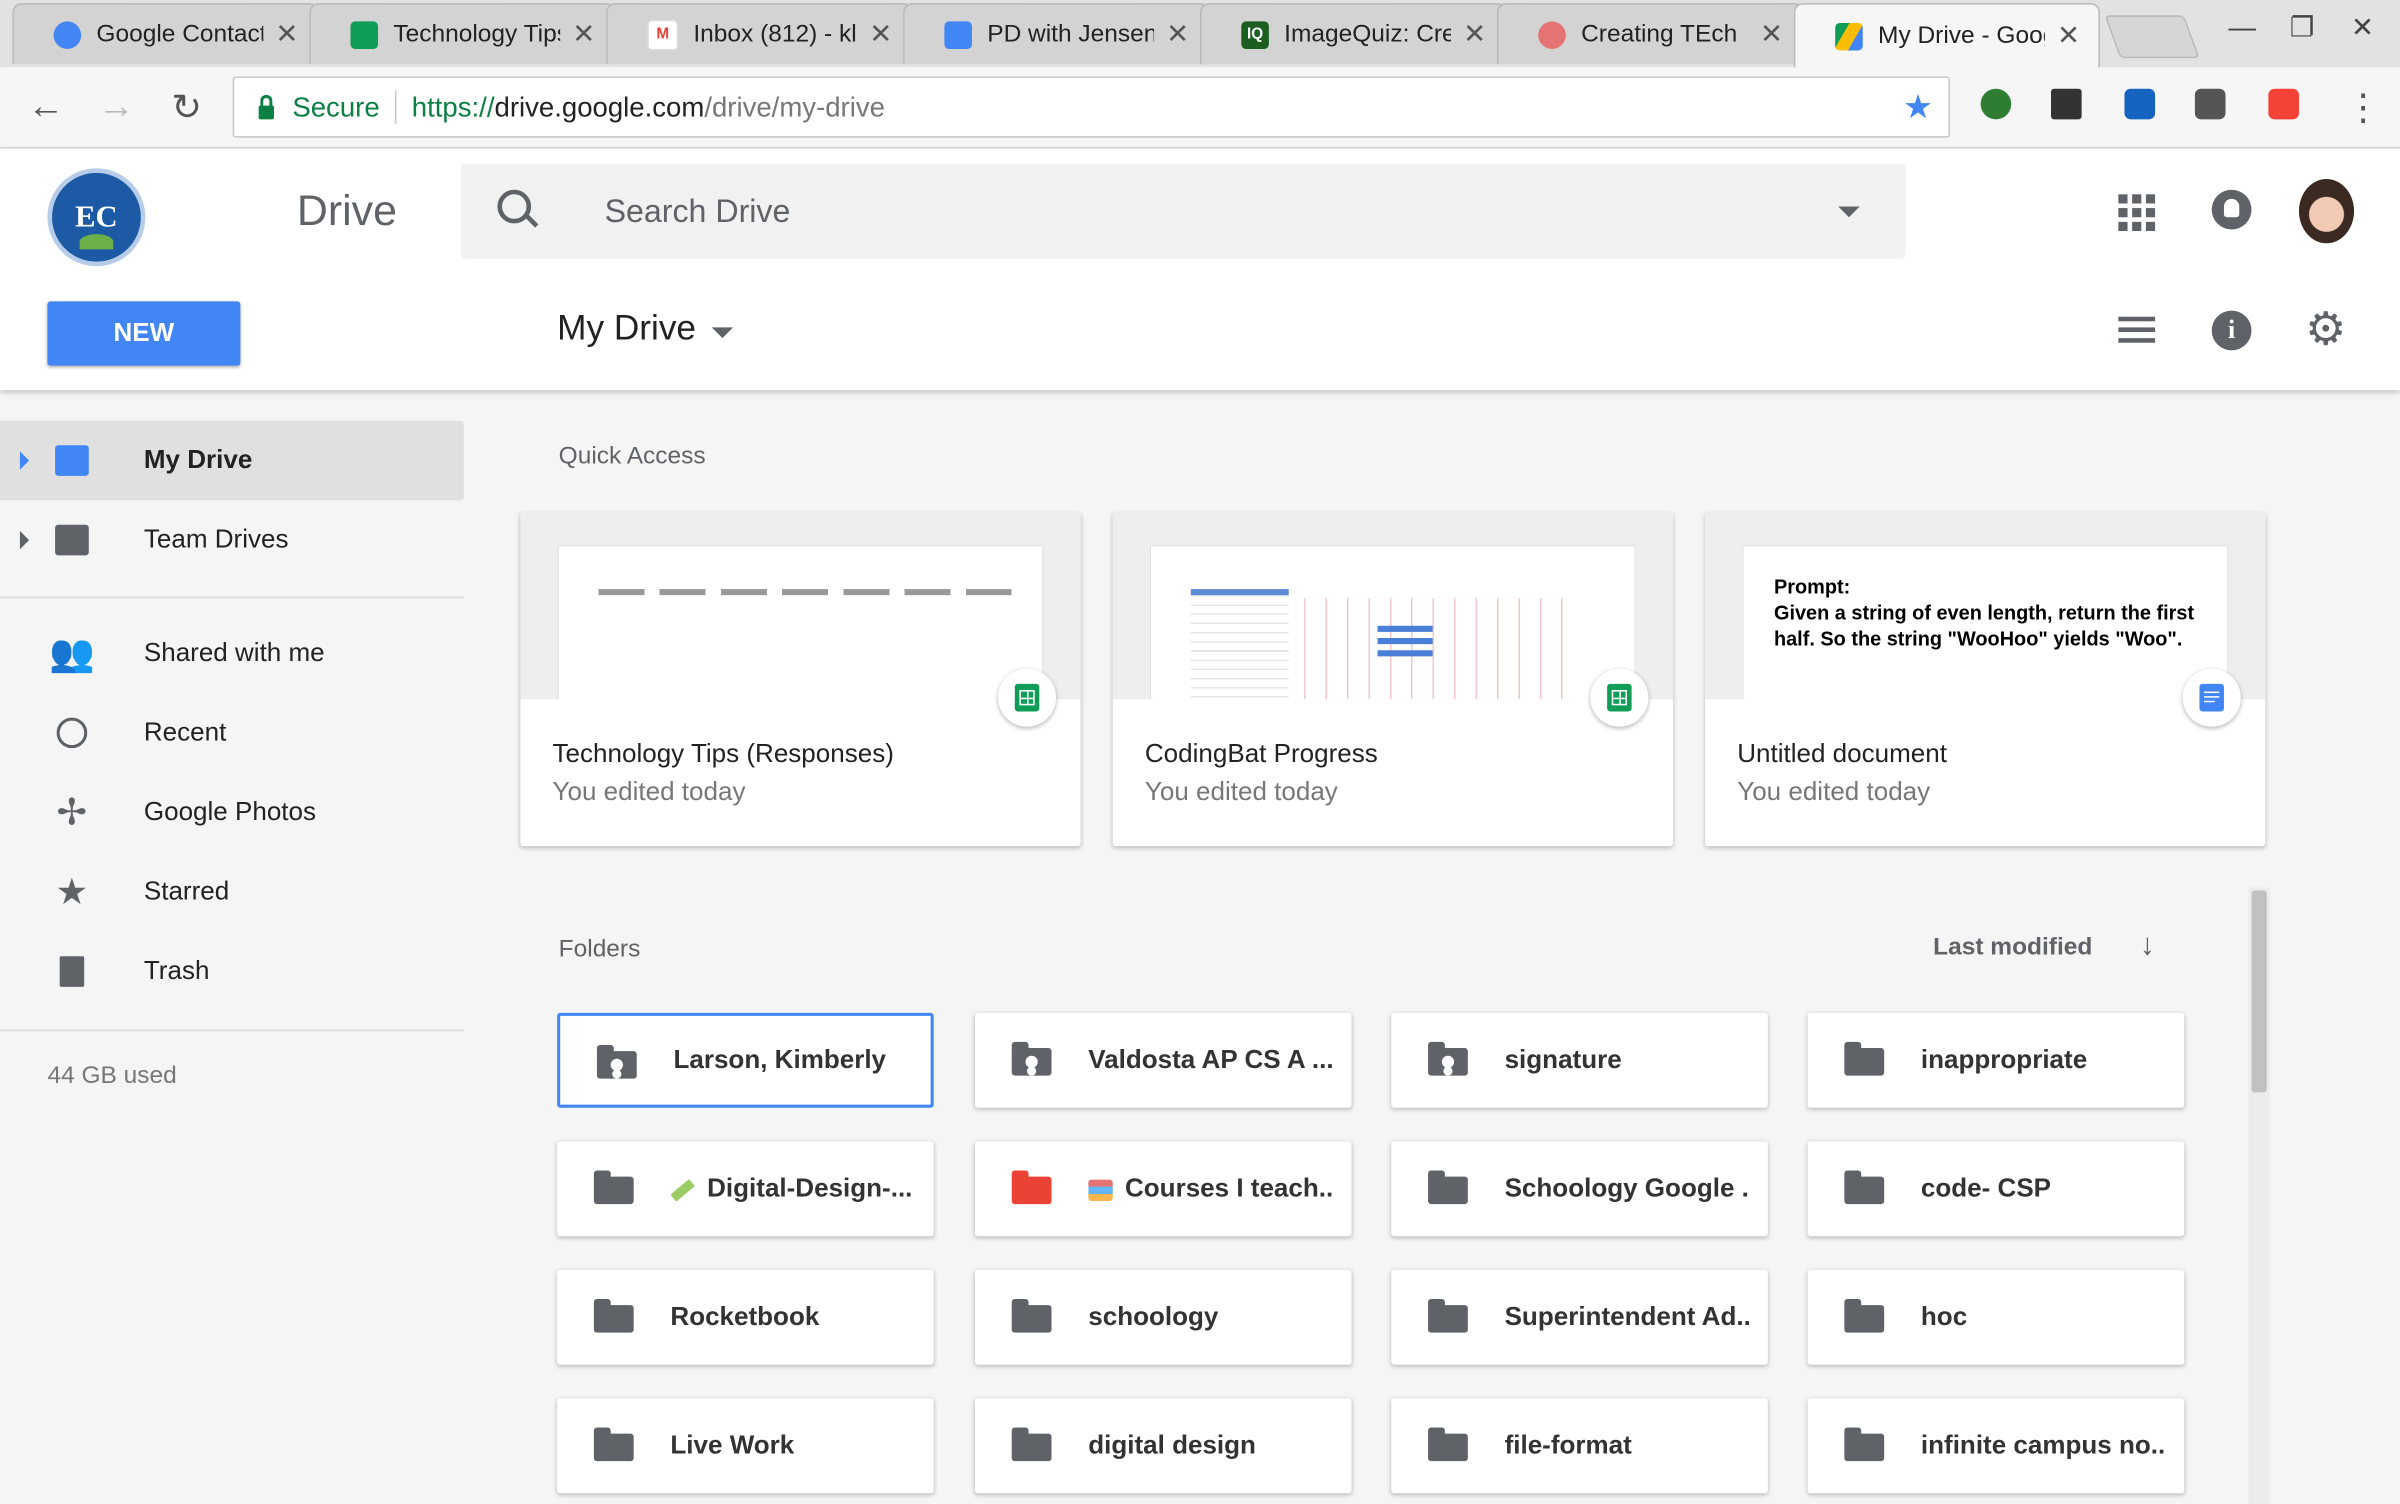  What do you see at coordinates (759, 34) in the screenshot?
I see `tab-inbox: M Inbox (812) - kla ✕` at bounding box center [759, 34].